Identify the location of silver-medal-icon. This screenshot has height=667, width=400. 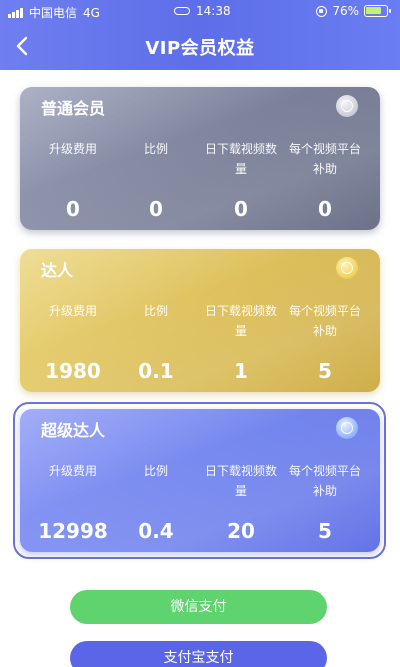
(347, 106).